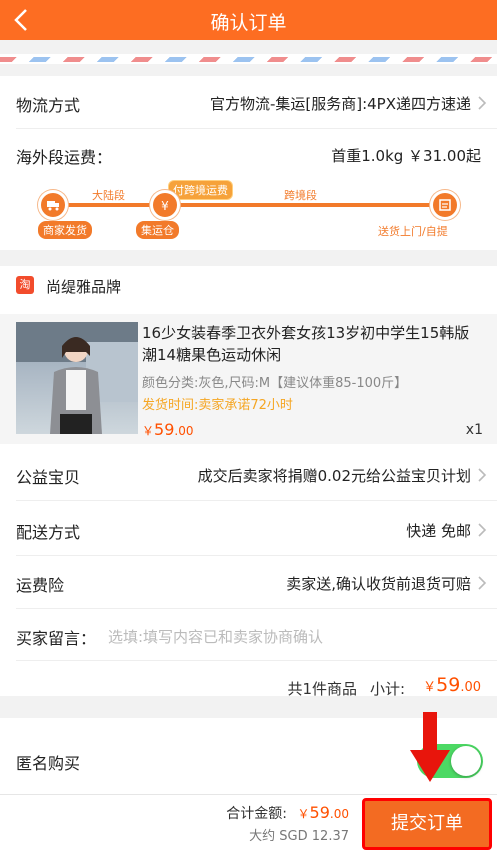 This screenshot has width=497, height=850. I want to click on message-row: 买家留言： 选填:填写内容已和卖家协商确认, so click(248, 635).